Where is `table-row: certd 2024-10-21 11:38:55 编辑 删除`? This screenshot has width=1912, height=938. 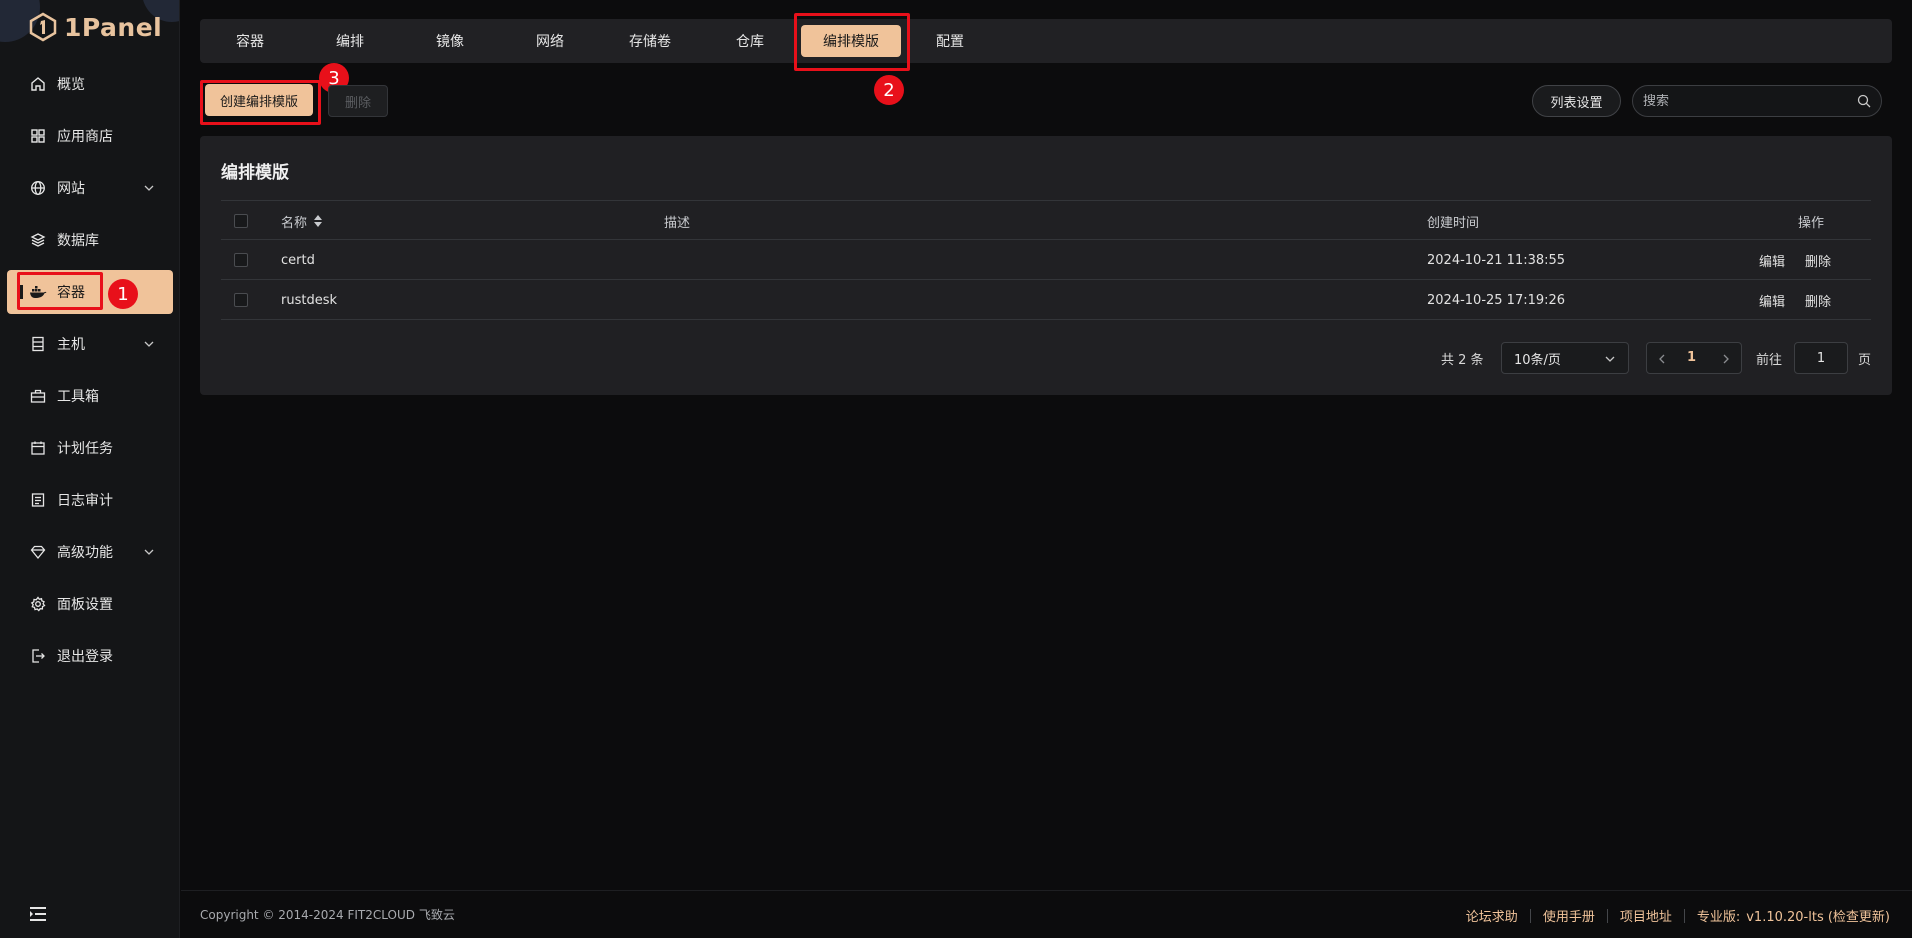
table-row: certd 2024-10-21 11:38:55 编辑 删除 is located at coordinates (1046, 260).